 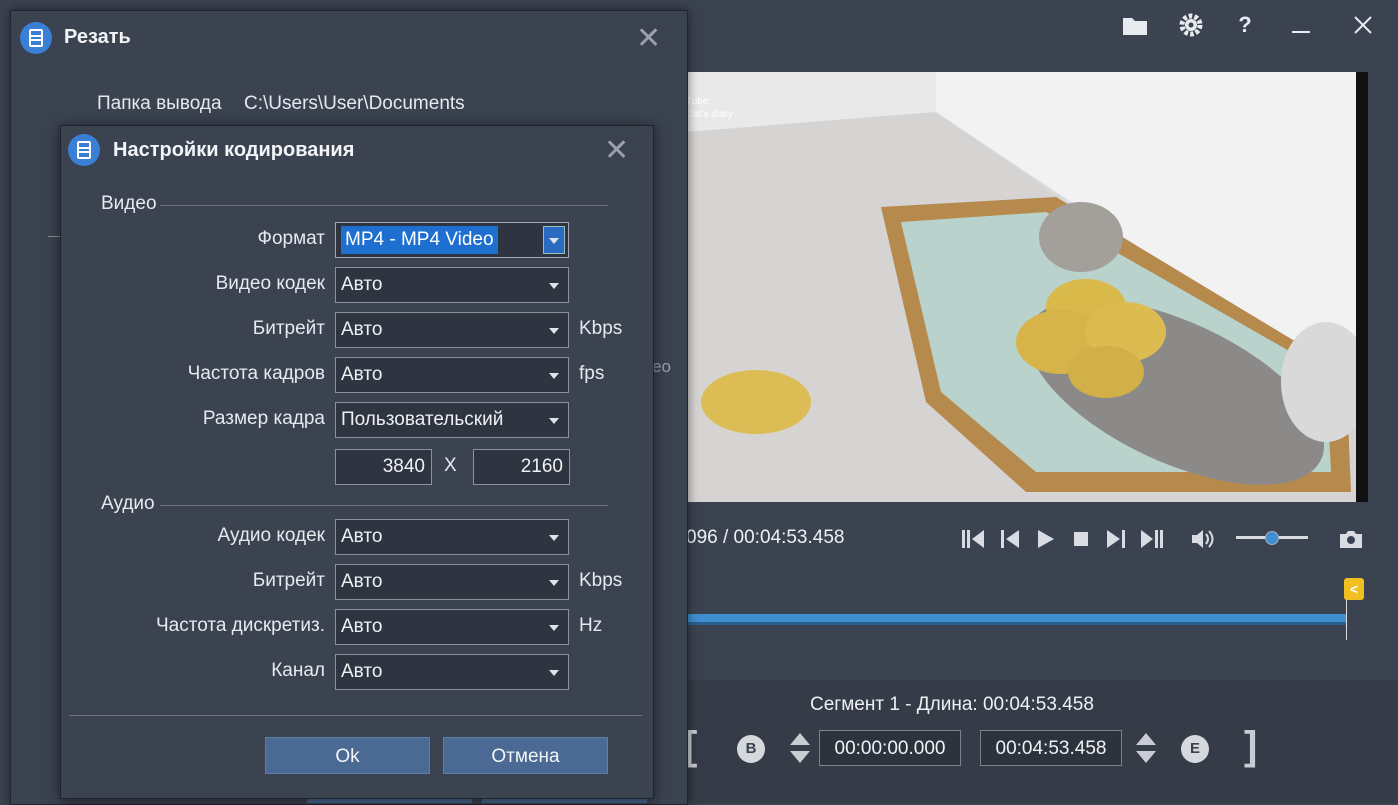 What do you see at coordinates (97, 37) in the screenshot?
I see `cut-window-title: Резать` at bounding box center [97, 37].